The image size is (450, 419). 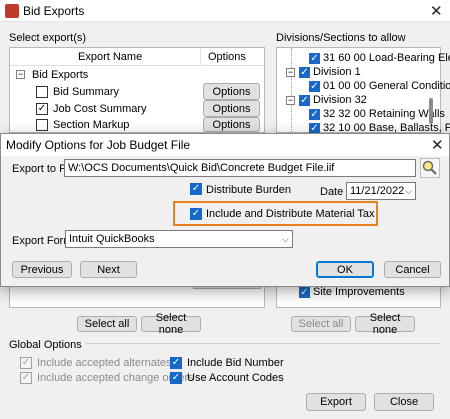 I want to click on col-divider, so click(x=200, y=57).